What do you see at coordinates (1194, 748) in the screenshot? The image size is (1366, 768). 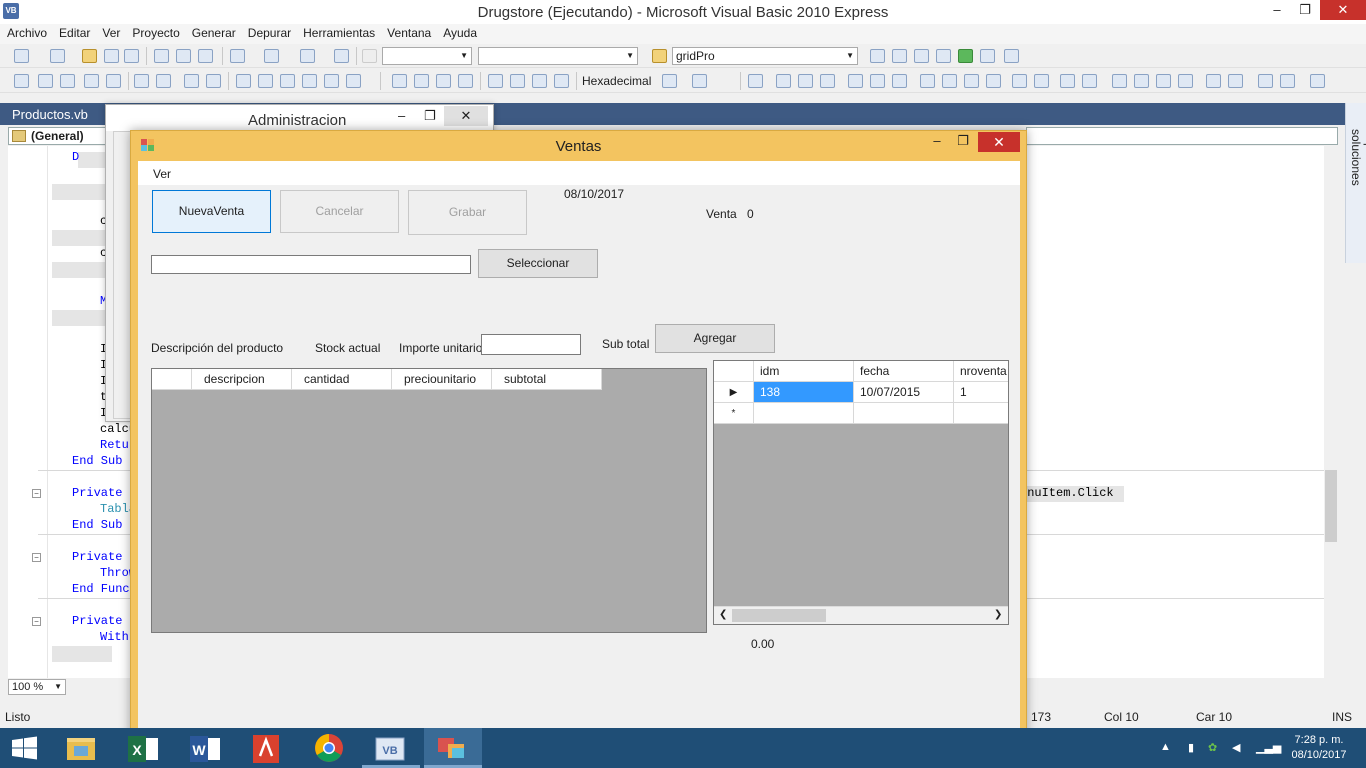 I see `battery-icon: ▮` at bounding box center [1194, 748].